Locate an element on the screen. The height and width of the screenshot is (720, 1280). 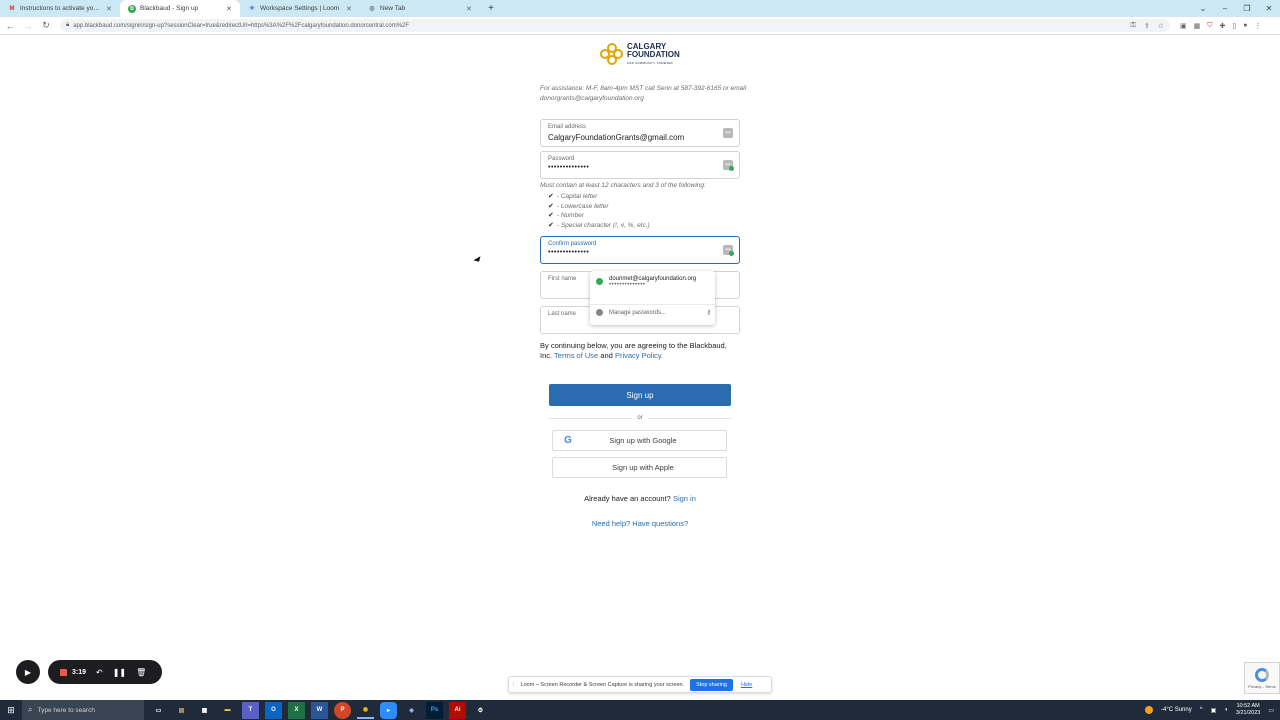
google-signup-button: G Sign up with Google is located at coordinates (639, 440).